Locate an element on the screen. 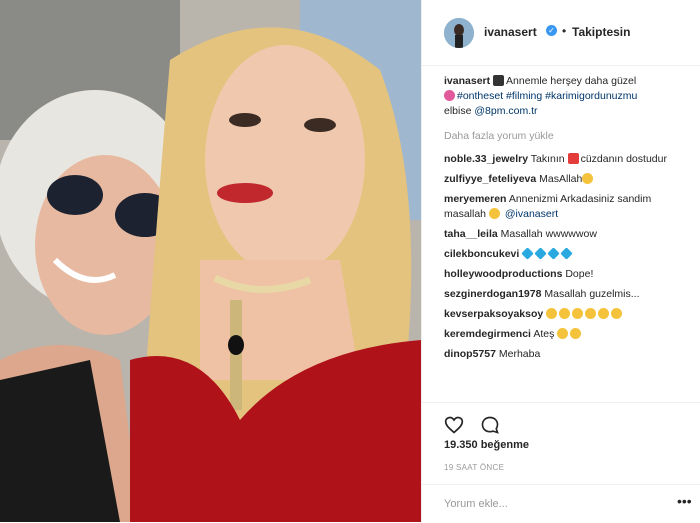 The height and width of the screenshot is (523, 700). verified-badge-icon: ✓ is located at coordinates (551, 30).